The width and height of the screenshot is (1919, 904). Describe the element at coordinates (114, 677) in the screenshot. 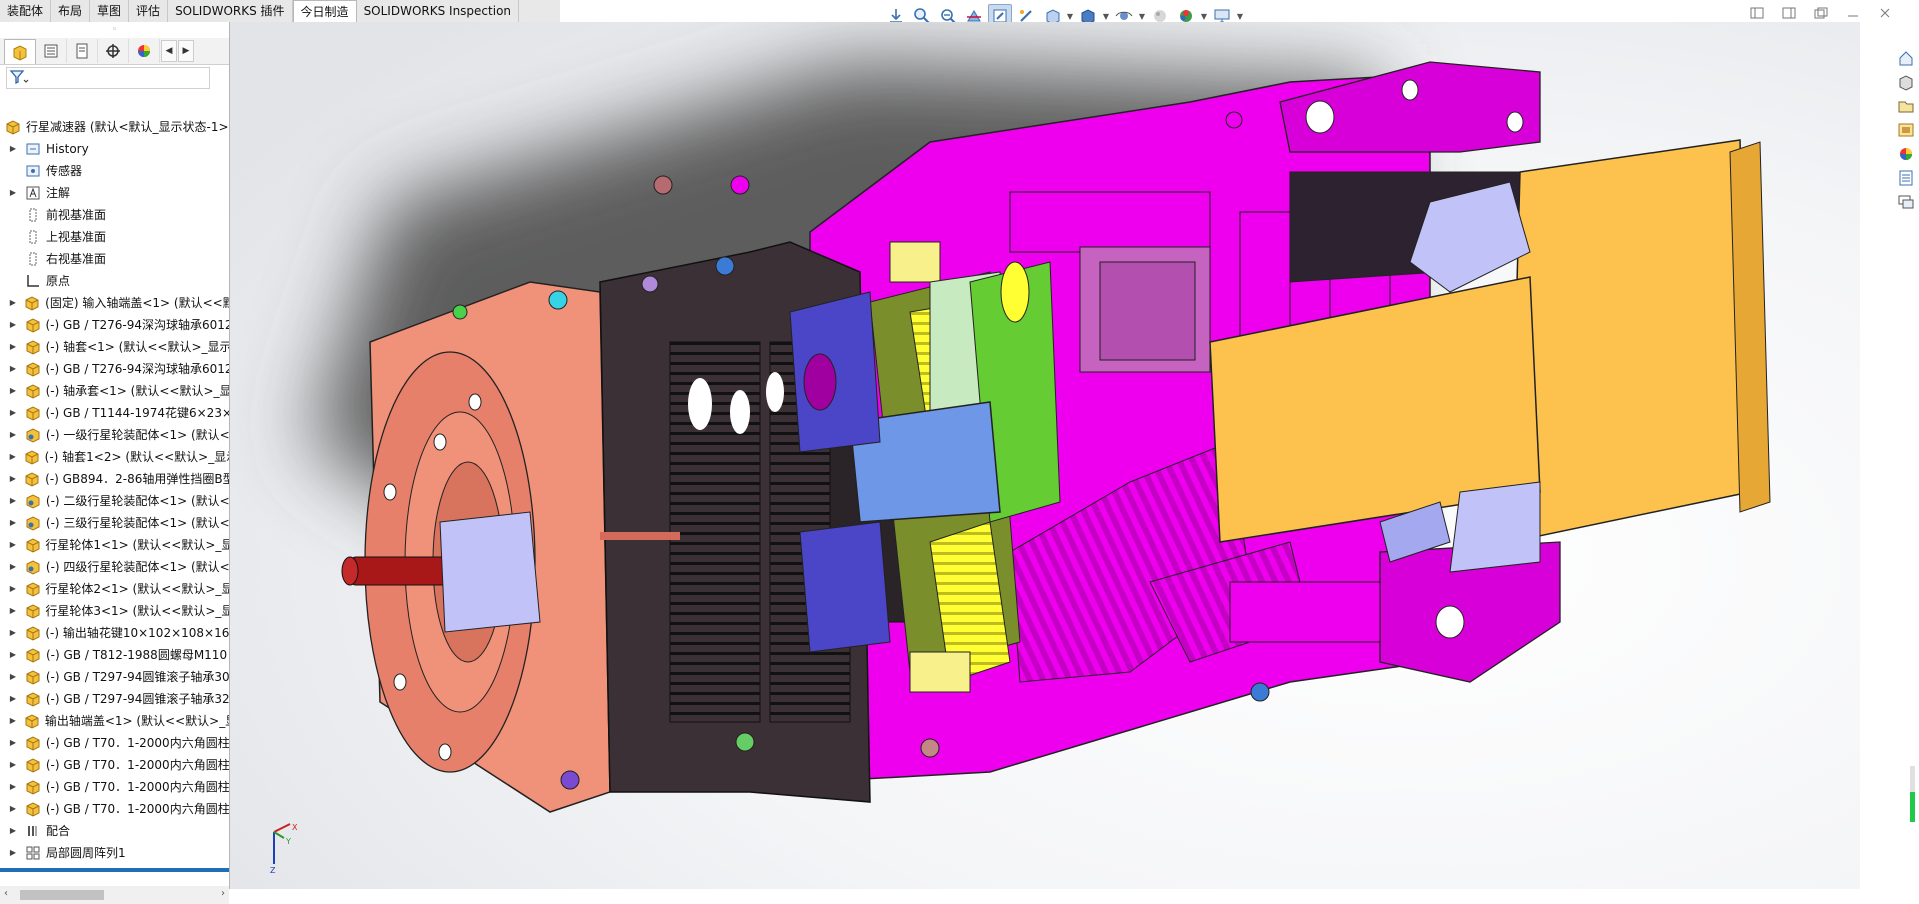

I see `tree-item: ▶ (-) GB / T297-94圆锥滚子轴承30` at that location.